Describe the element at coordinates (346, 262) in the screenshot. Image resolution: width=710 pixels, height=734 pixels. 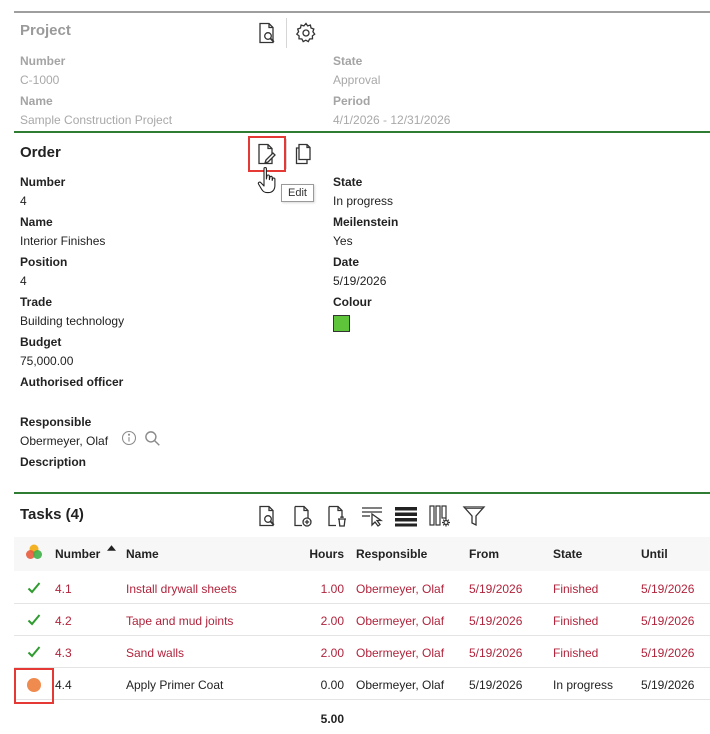
I see `order-date-label: Date` at that location.